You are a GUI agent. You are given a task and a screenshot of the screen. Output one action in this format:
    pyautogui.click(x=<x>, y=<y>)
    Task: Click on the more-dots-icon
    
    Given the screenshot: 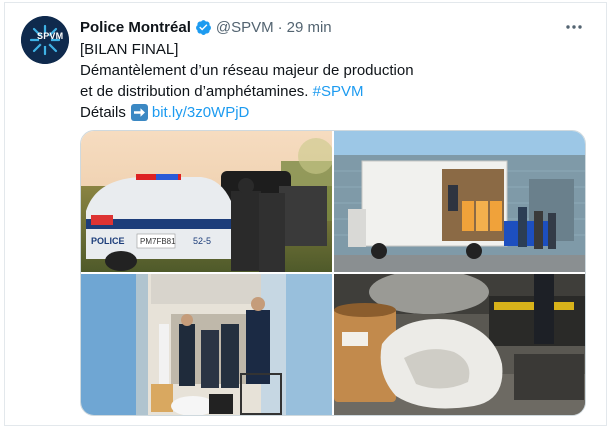 What is the action you would take?
    pyautogui.click(x=574, y=27)
    